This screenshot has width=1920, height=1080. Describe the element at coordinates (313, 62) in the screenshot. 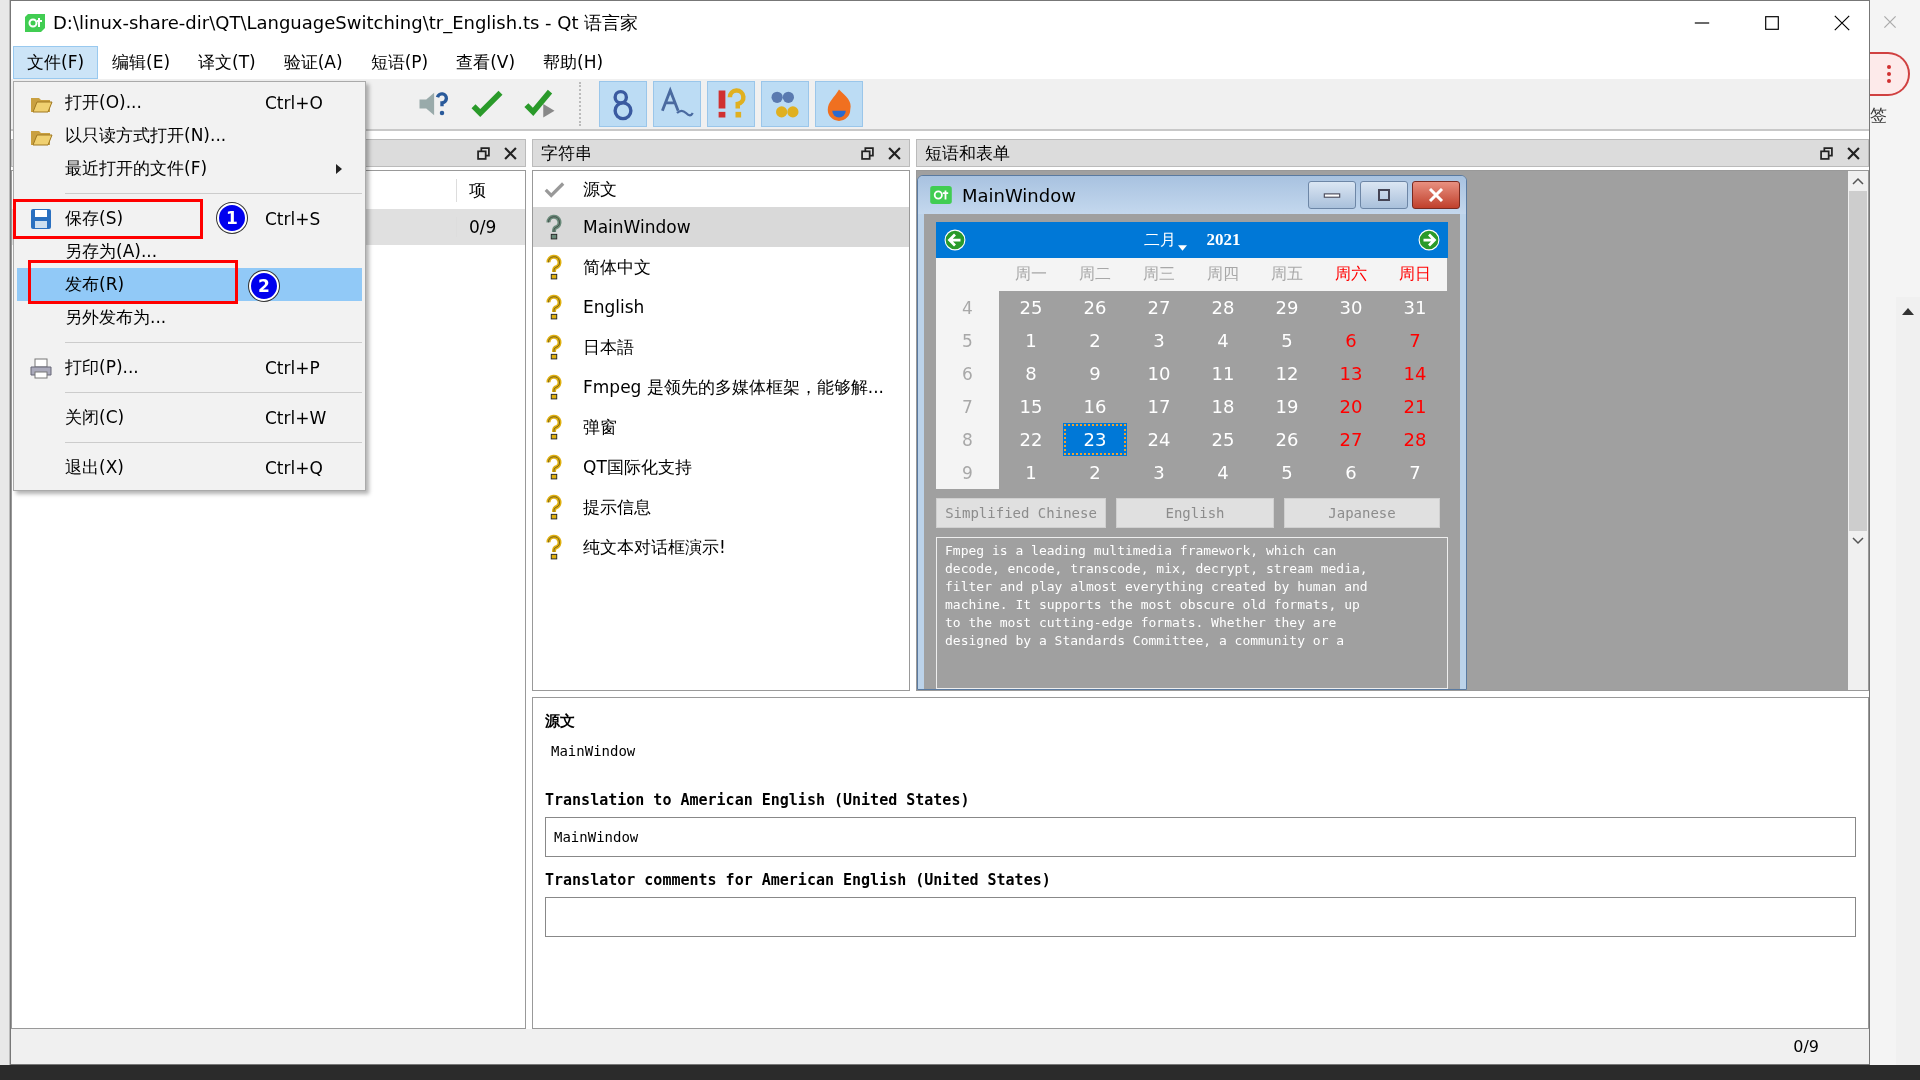

I see `menu-item: 验证(A)` at that location.